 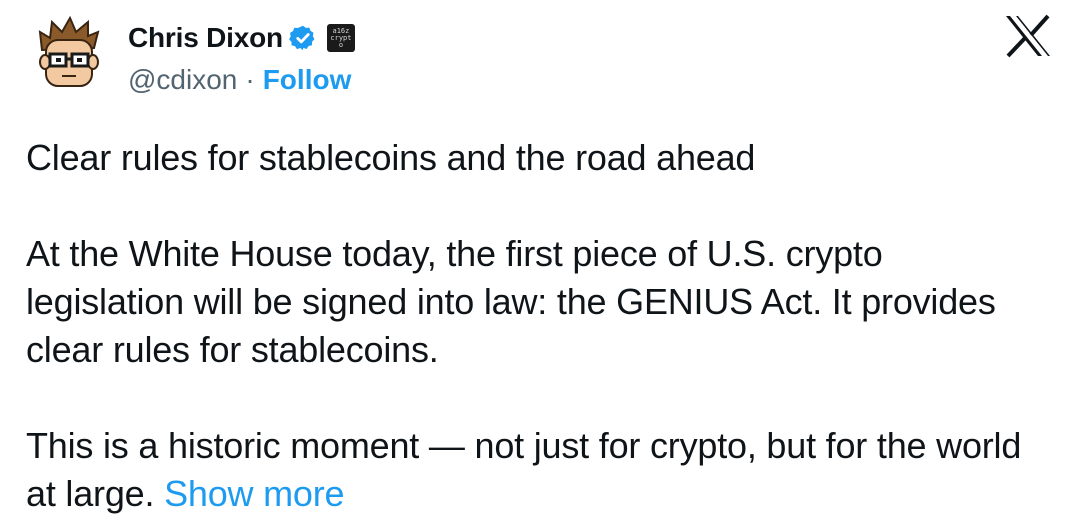 What do you see at coordinates (254, 493) in the screenshot?
I see `show-more-link: Show more` at bounding box center [254, 493].